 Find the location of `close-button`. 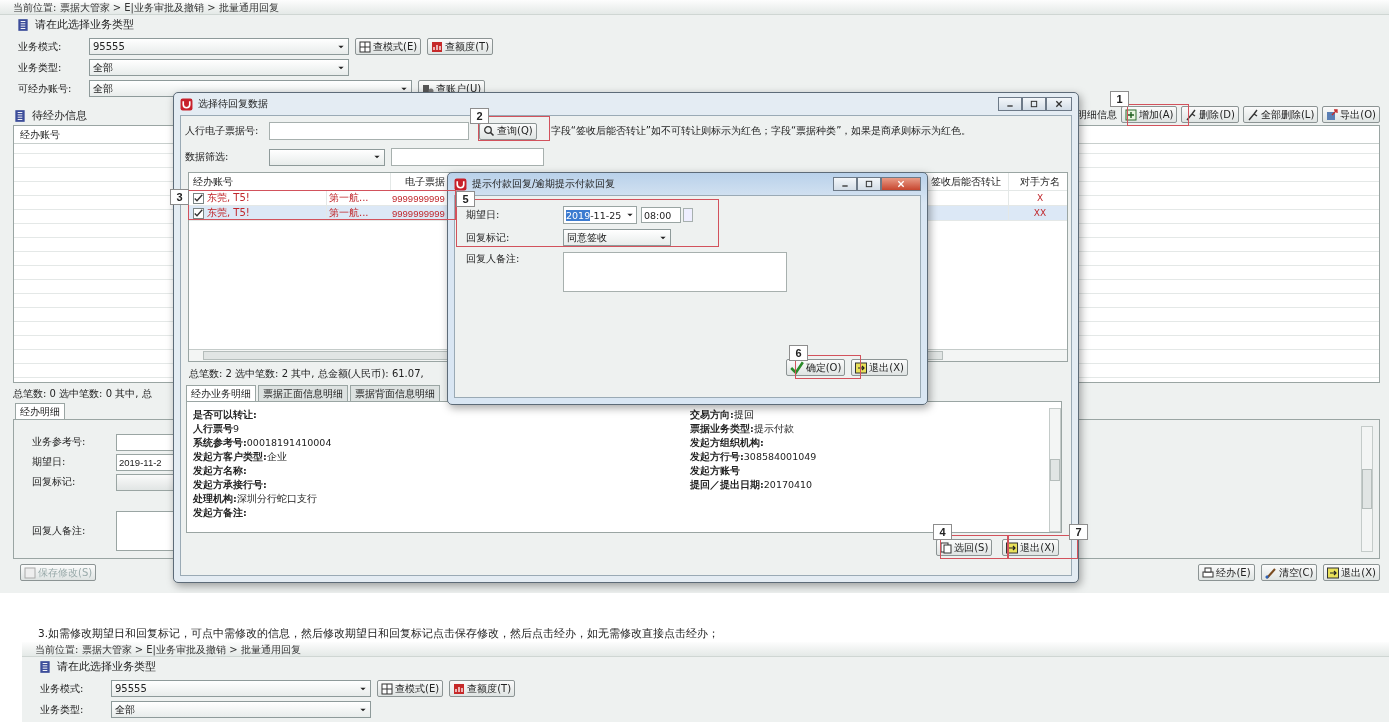

close-button is located at coordinates (1059, 104).